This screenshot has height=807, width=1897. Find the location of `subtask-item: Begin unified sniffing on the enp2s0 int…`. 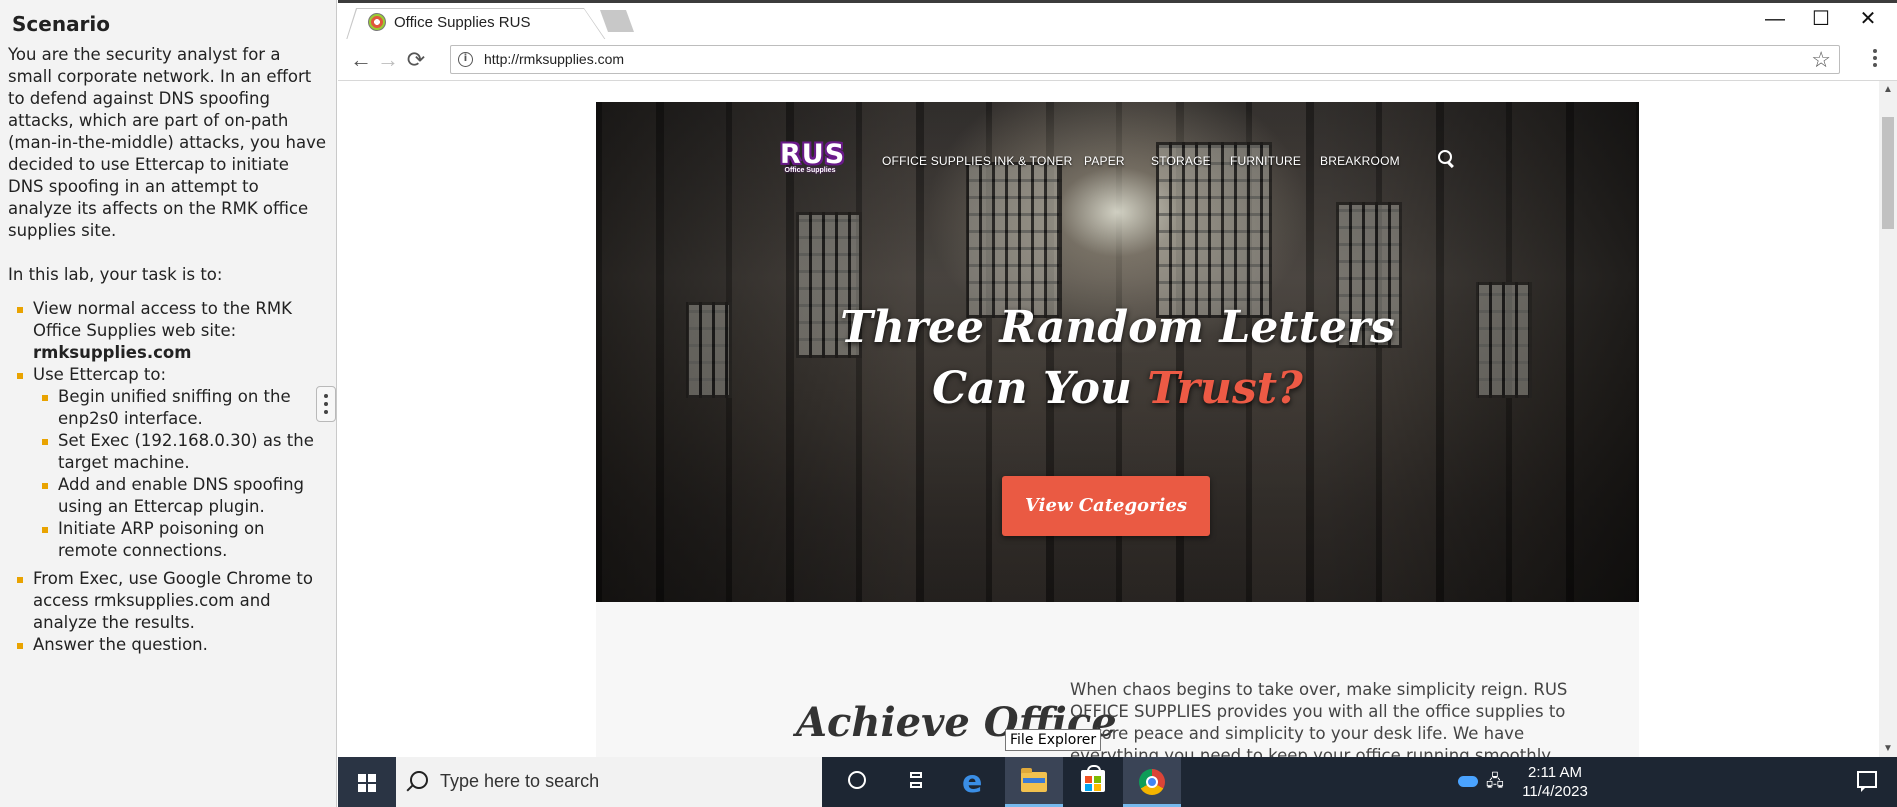

subtask-item: Begin unified sniffing on the enp2s0 int… is located at coordinates (179, 408).